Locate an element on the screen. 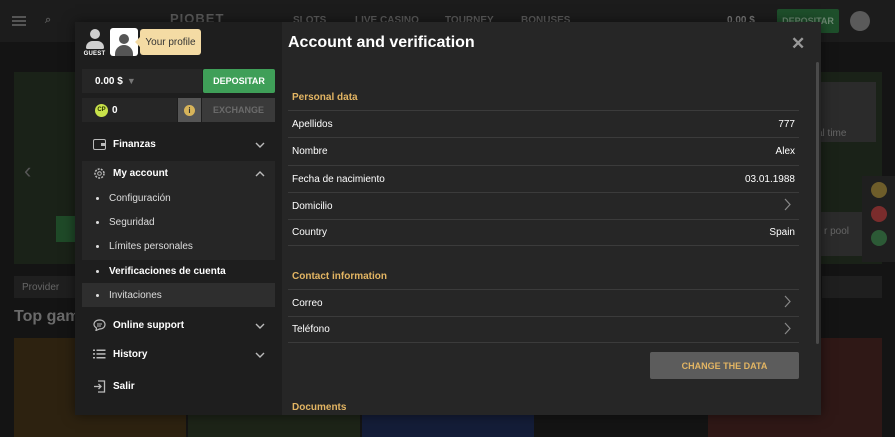 Image resolution: width=895 pixels, height=437 pixels. field-label: Apellidos is located at coordinates (312, 124).